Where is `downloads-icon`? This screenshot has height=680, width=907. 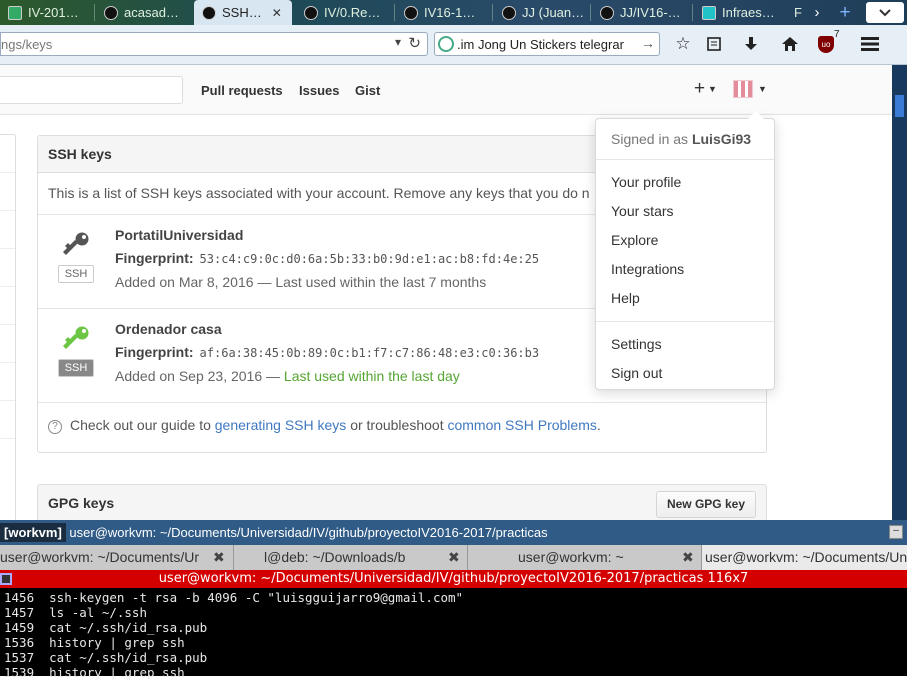
downloads-icon is located at coordinates (751, 44).